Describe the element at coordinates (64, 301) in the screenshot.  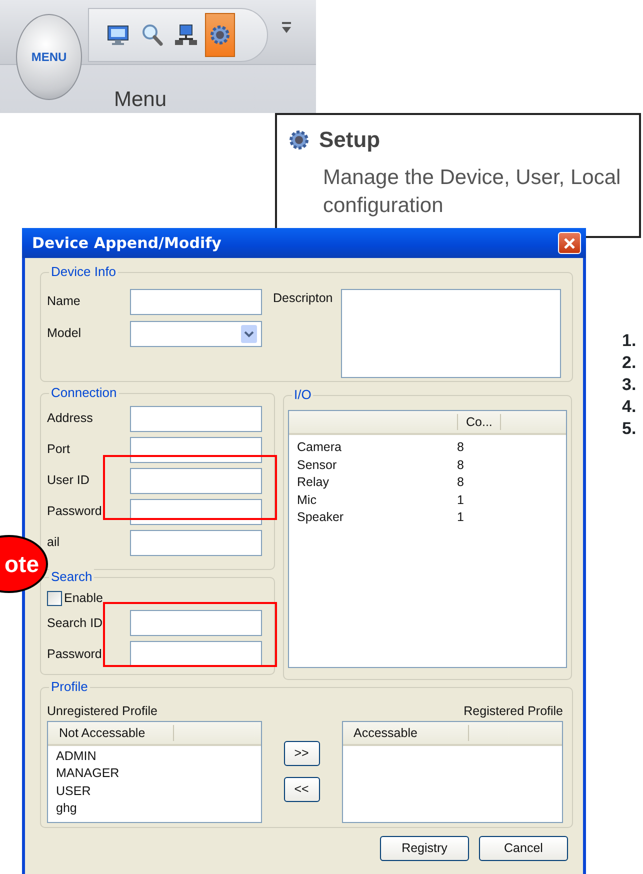
I see `field-label: Name` at that location.